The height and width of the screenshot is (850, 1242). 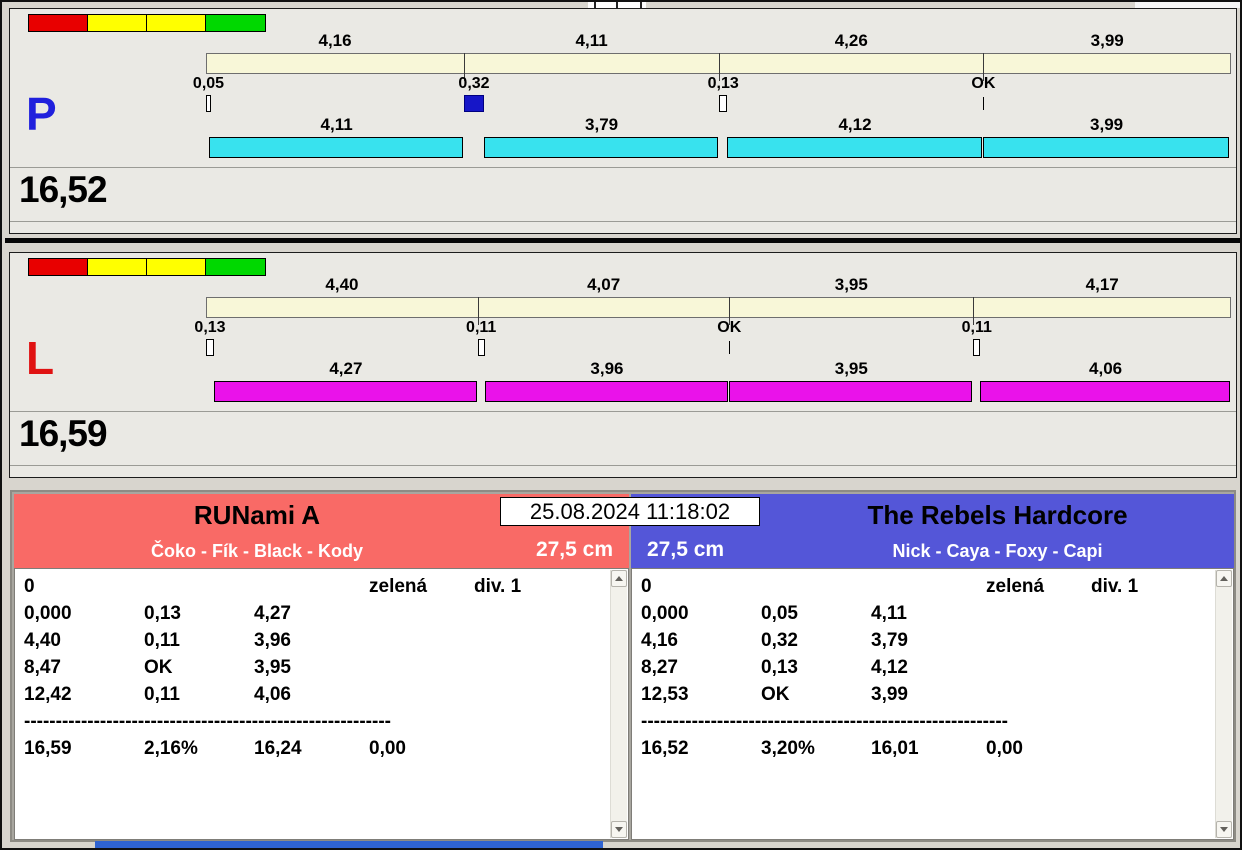 I want to click on leg-time-label: 4,11, so click(x=336, y=124).